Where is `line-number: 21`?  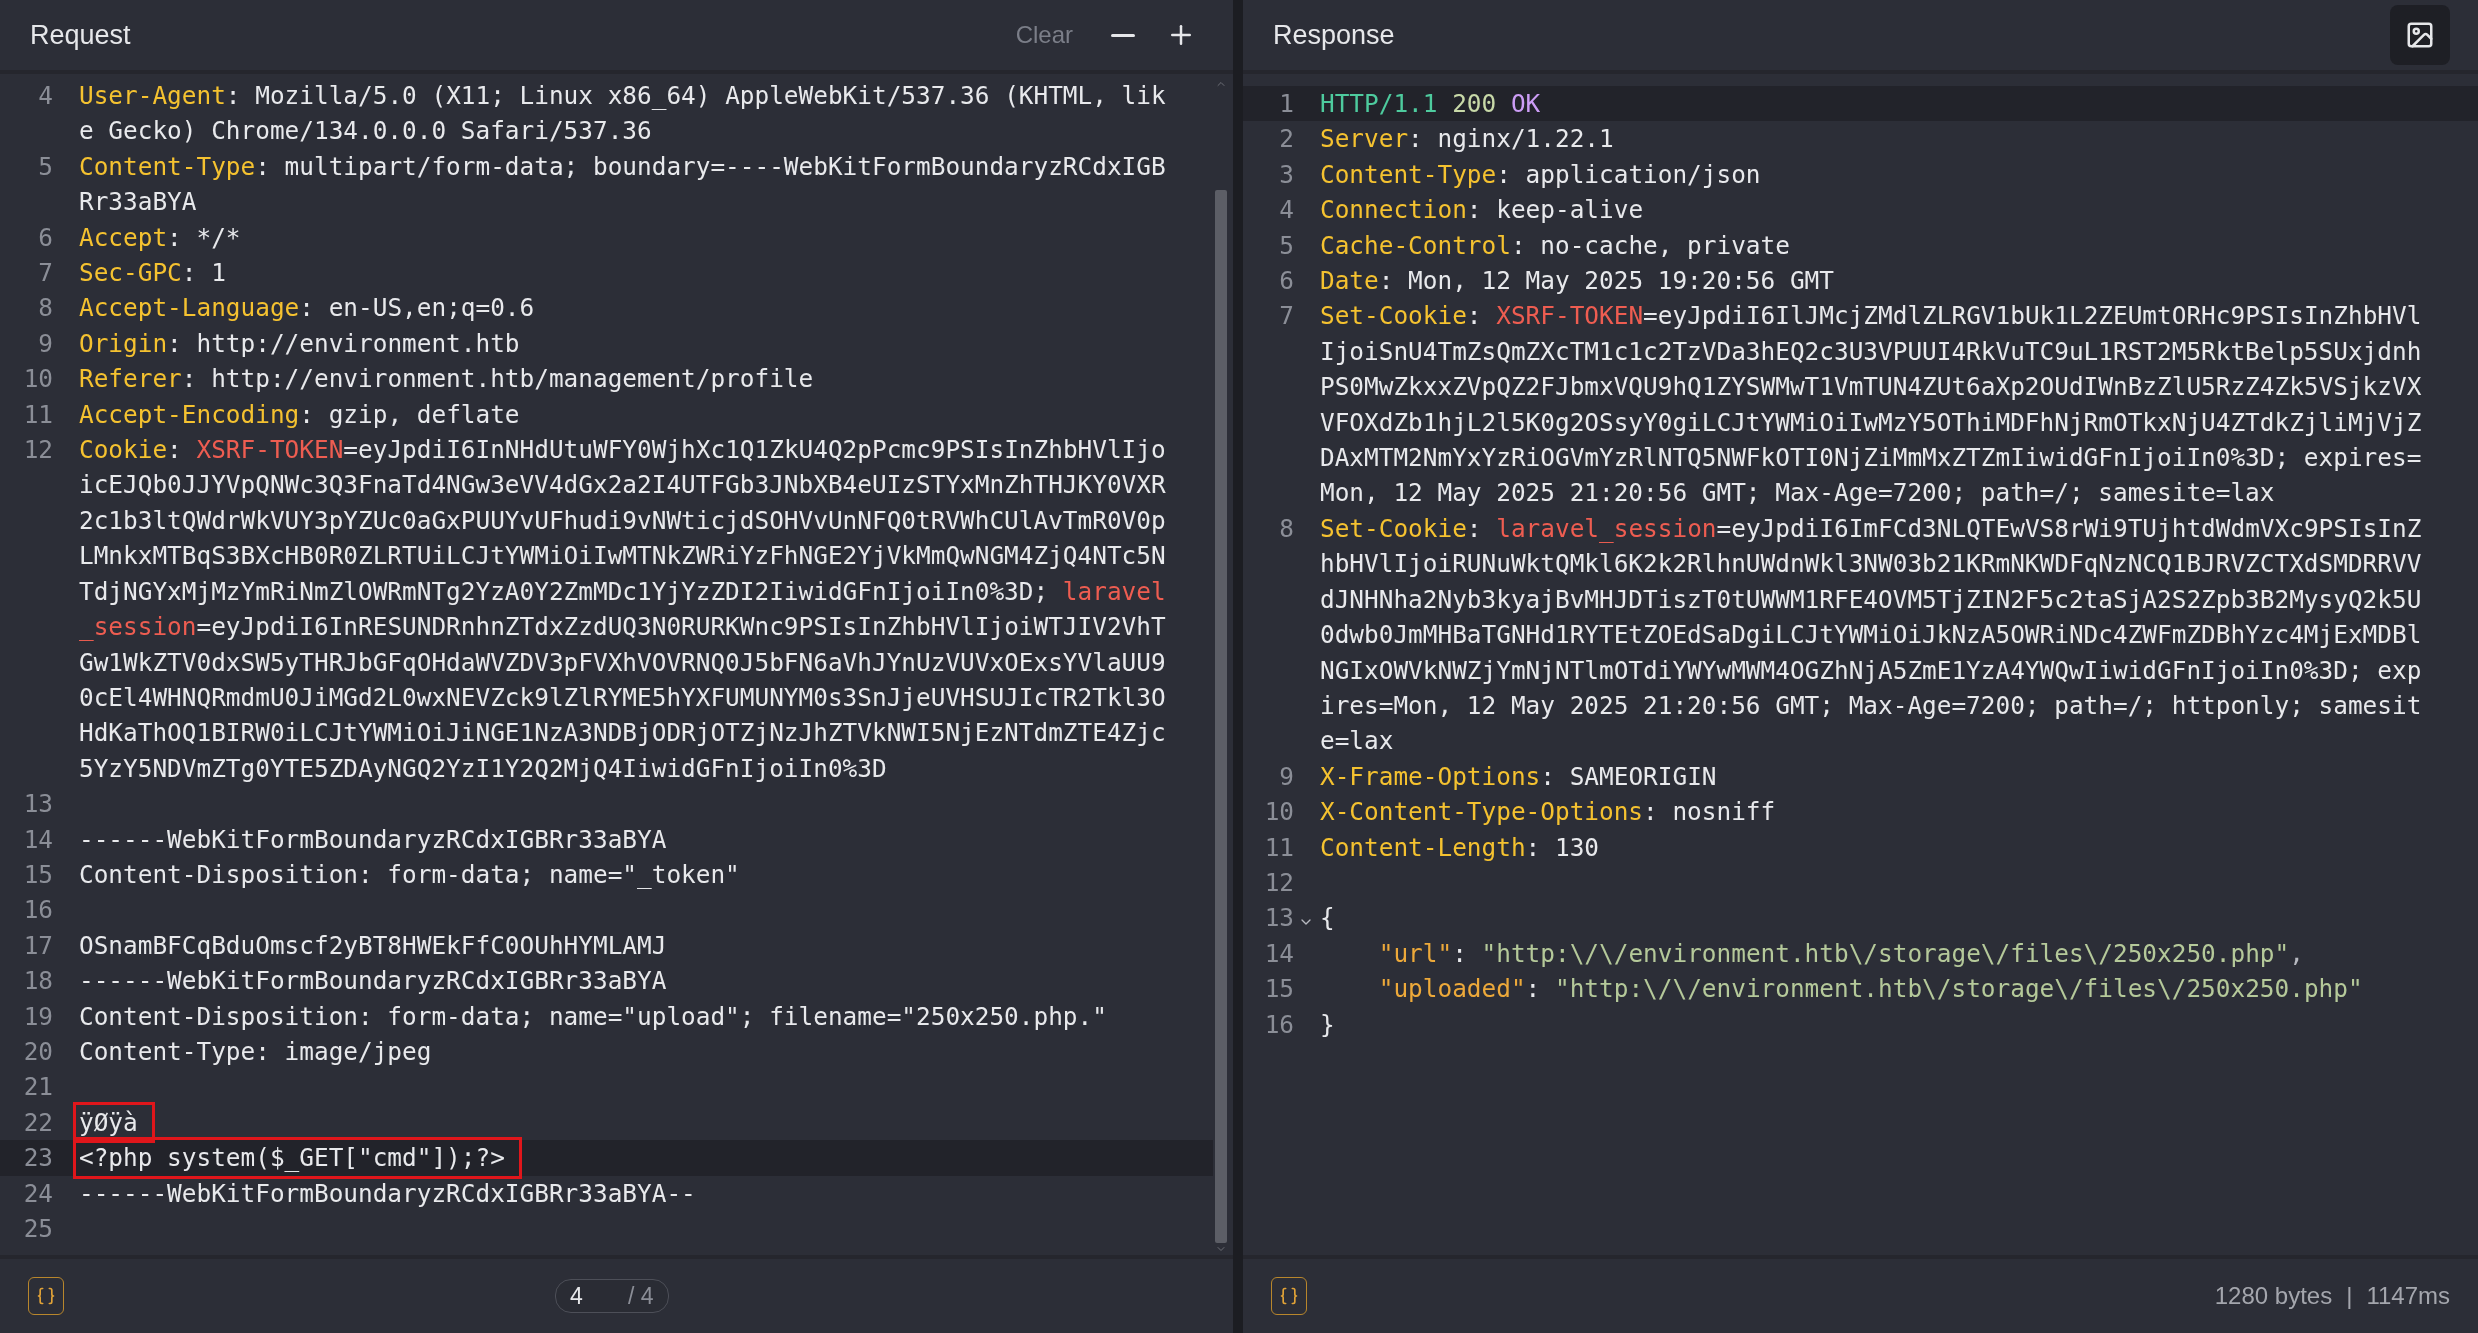 line-number: 21 is located at coordinates (38, 1087).